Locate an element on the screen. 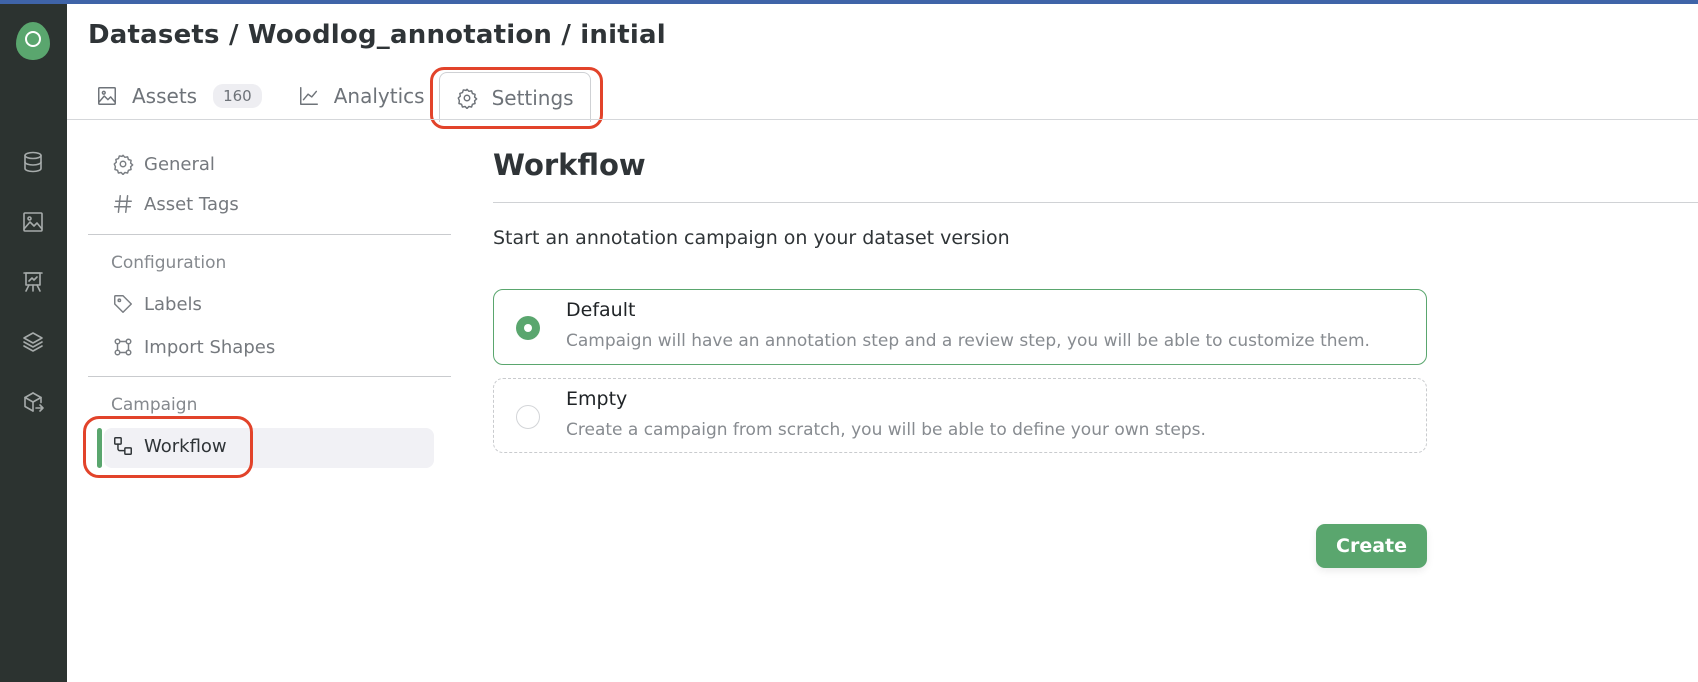 The width and height of the screenshot is (1698, 682). title-divider is located at coordinates (1095, 202).